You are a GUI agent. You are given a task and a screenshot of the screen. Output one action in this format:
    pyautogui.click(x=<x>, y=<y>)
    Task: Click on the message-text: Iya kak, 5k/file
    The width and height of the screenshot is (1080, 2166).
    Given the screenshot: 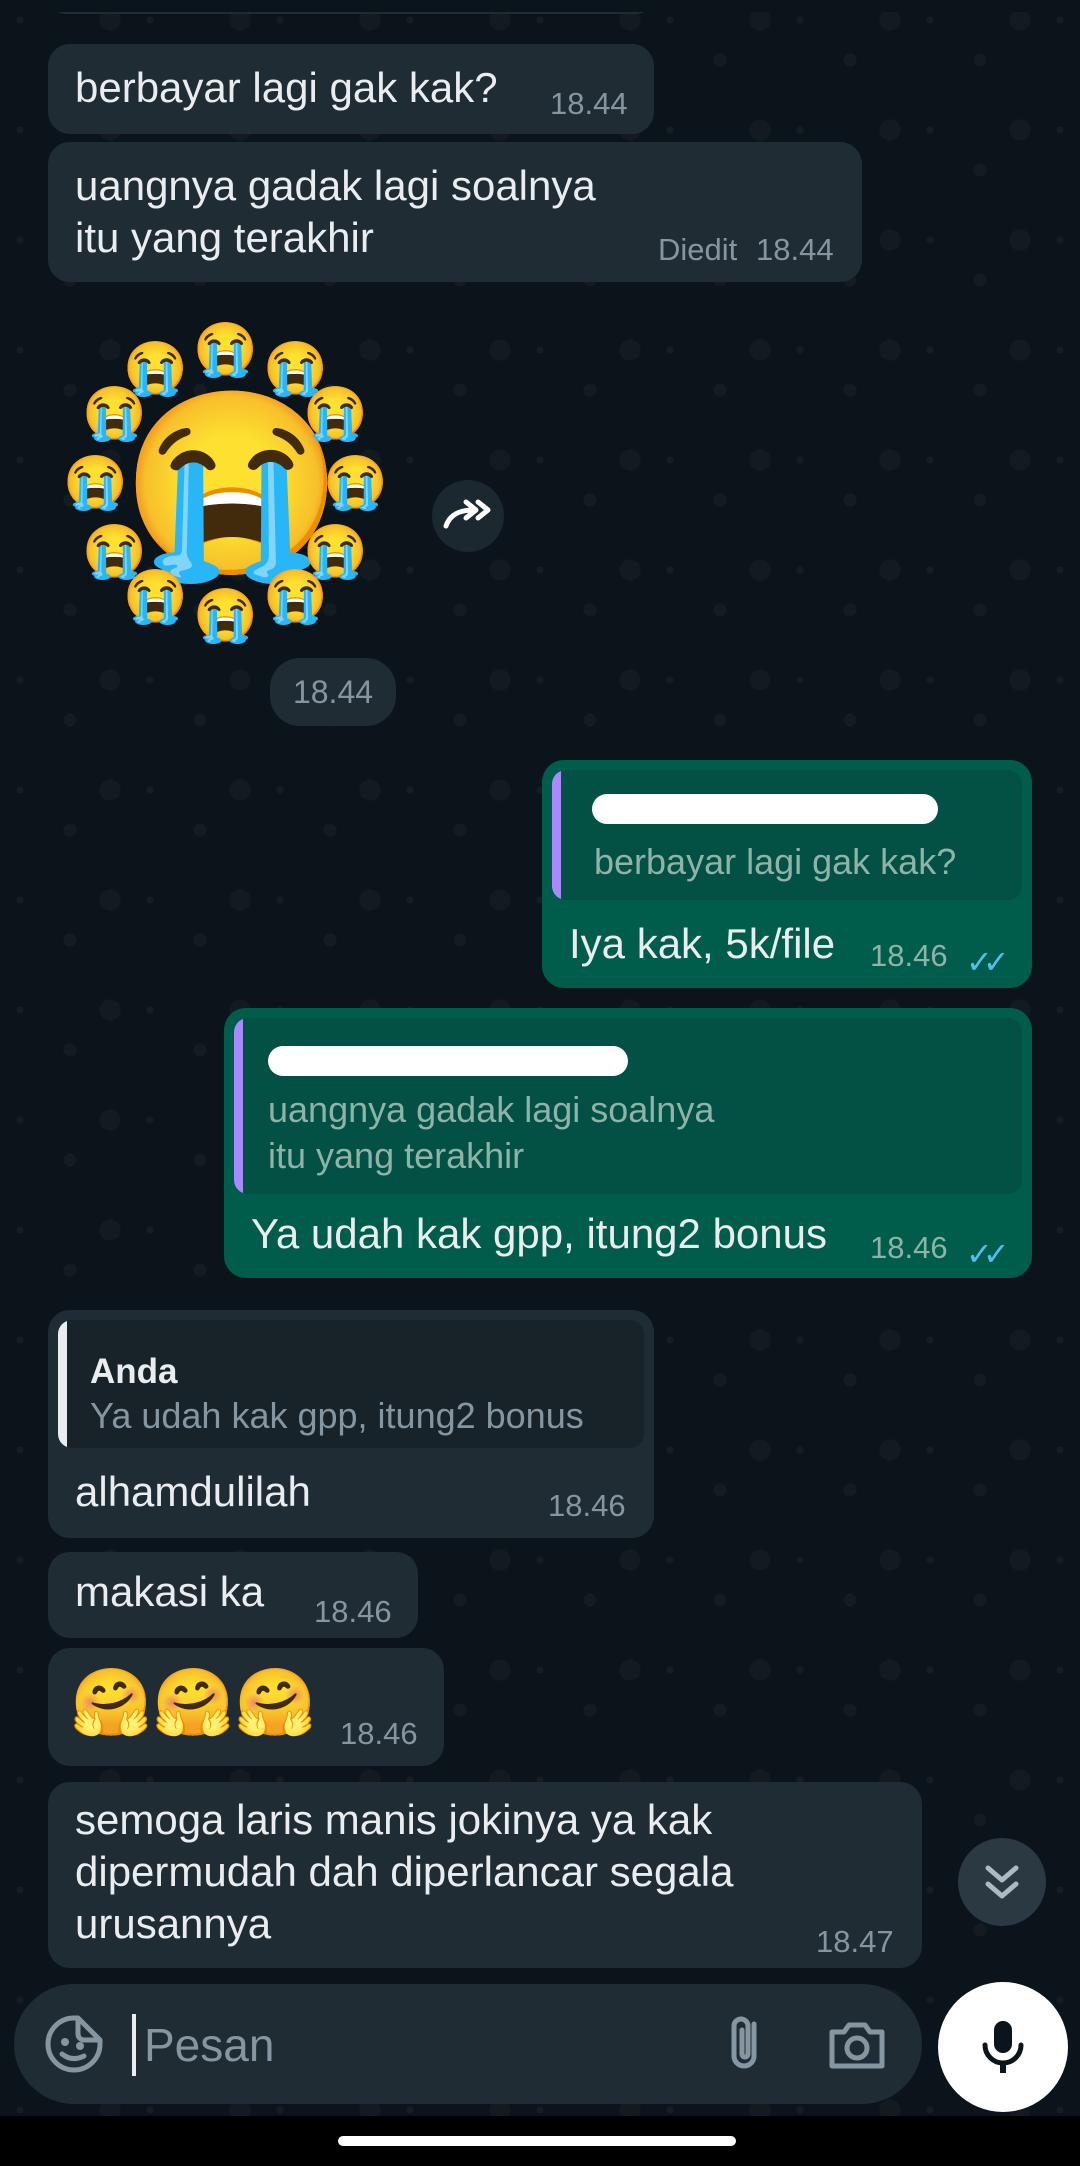 What is the action you would take?
    pyautogui.click(x=702, y=943)
    